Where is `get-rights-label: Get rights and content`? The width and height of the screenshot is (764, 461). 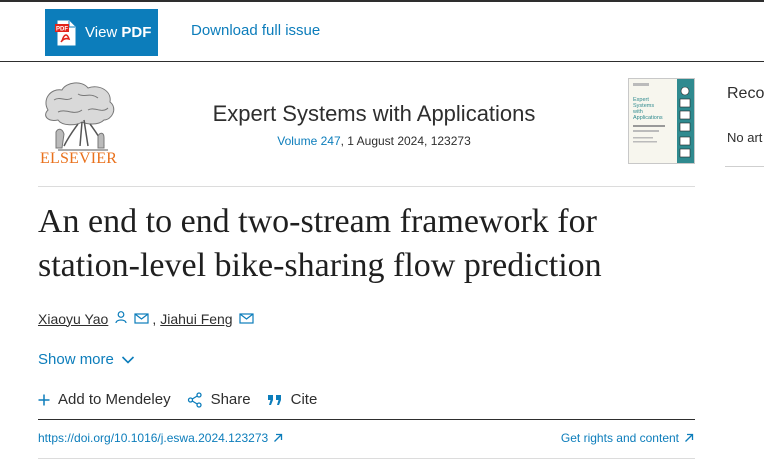 get-rights-label: Get rights and content is located at coordinates (619, 438).